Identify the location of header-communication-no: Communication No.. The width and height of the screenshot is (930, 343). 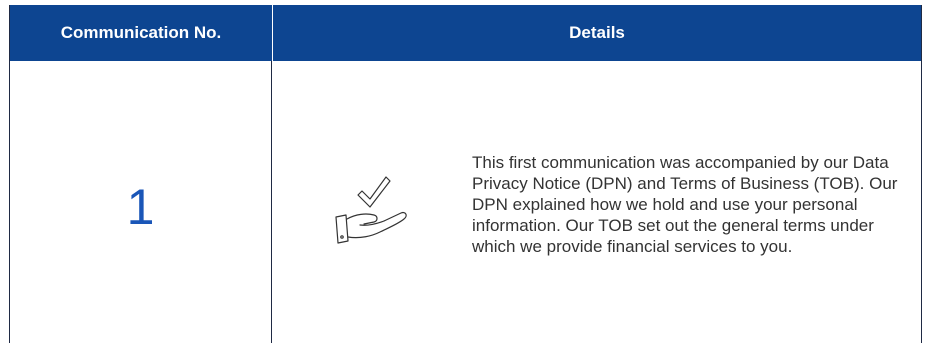
(141, 32).